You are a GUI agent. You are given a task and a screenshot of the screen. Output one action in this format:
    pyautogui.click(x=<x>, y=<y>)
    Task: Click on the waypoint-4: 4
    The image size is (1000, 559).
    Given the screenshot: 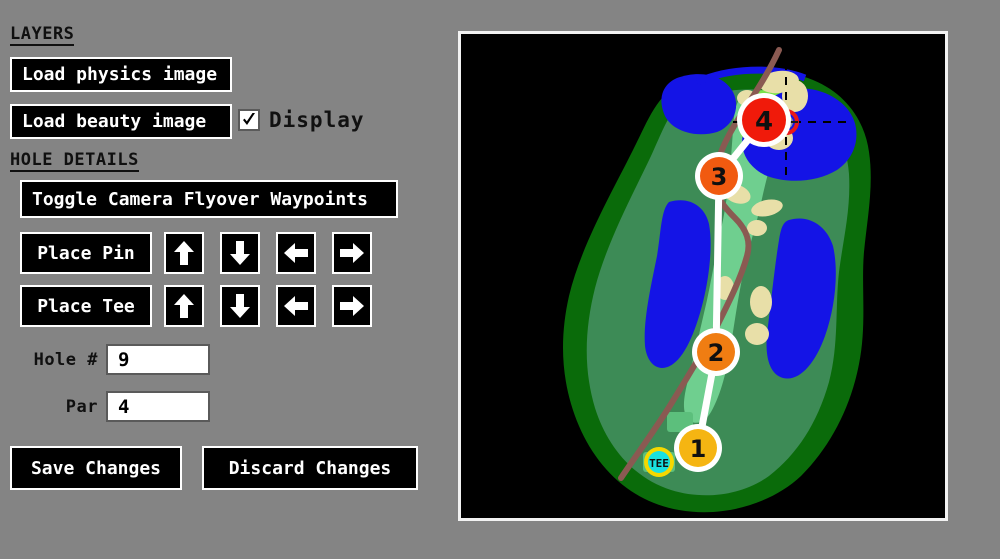 What is the action you would take?
    pyautogui.click(x=764, y=120)
    